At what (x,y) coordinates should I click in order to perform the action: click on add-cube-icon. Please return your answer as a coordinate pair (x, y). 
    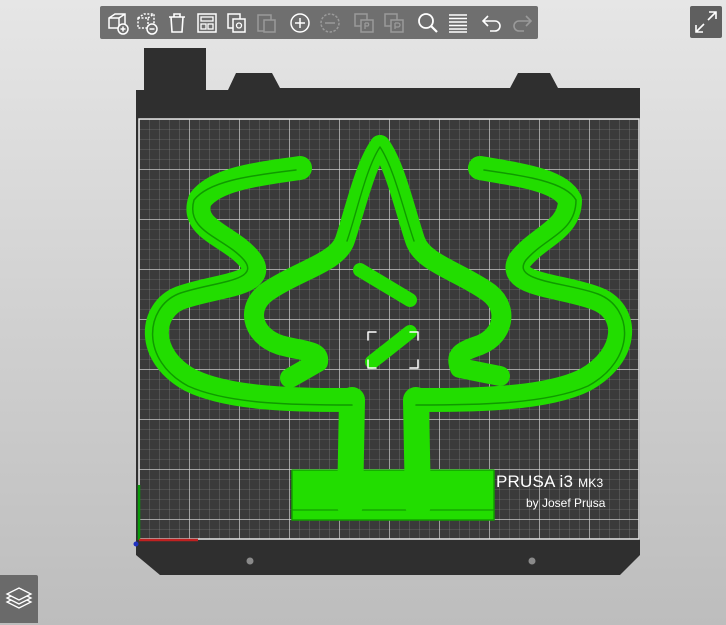
    Looking at the image, I should click on (118, 23).